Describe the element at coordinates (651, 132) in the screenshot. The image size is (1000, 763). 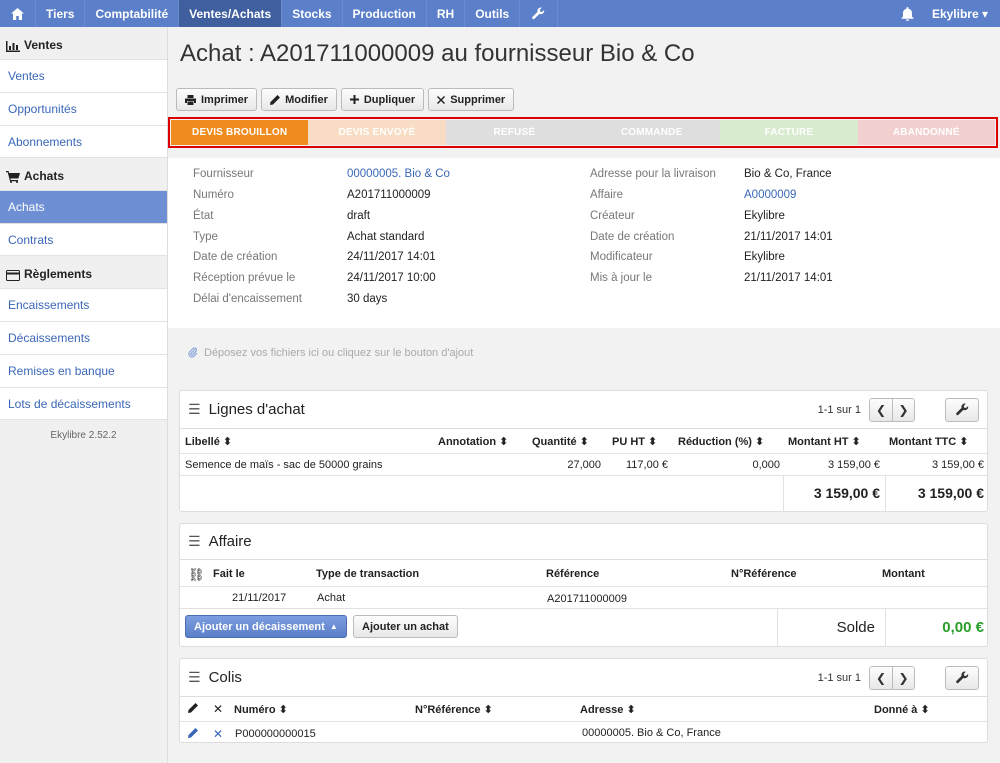
I see `step-commande: COMMANDE` at that location.